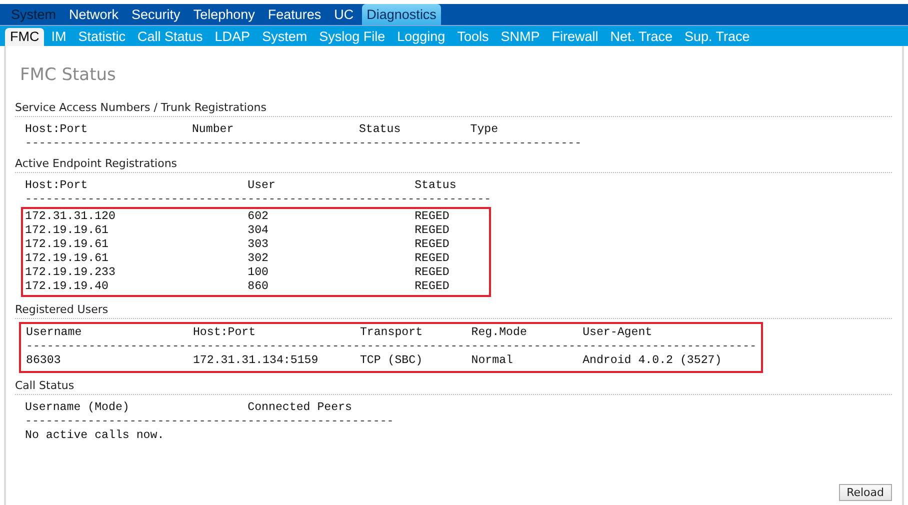 The height and width of the screenshot is (505, 908). I want to click on menu-tab: Network, so click(94, 14).